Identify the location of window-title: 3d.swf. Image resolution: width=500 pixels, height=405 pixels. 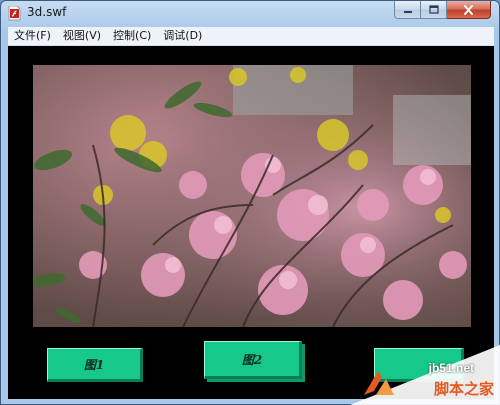
(47, 12).